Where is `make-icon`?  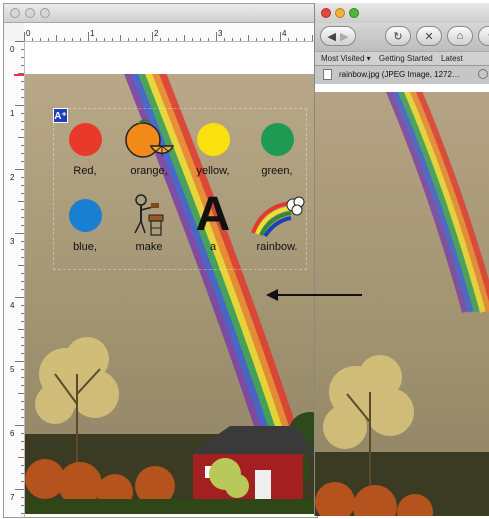 make-icon is located at coordinates (149, 215).